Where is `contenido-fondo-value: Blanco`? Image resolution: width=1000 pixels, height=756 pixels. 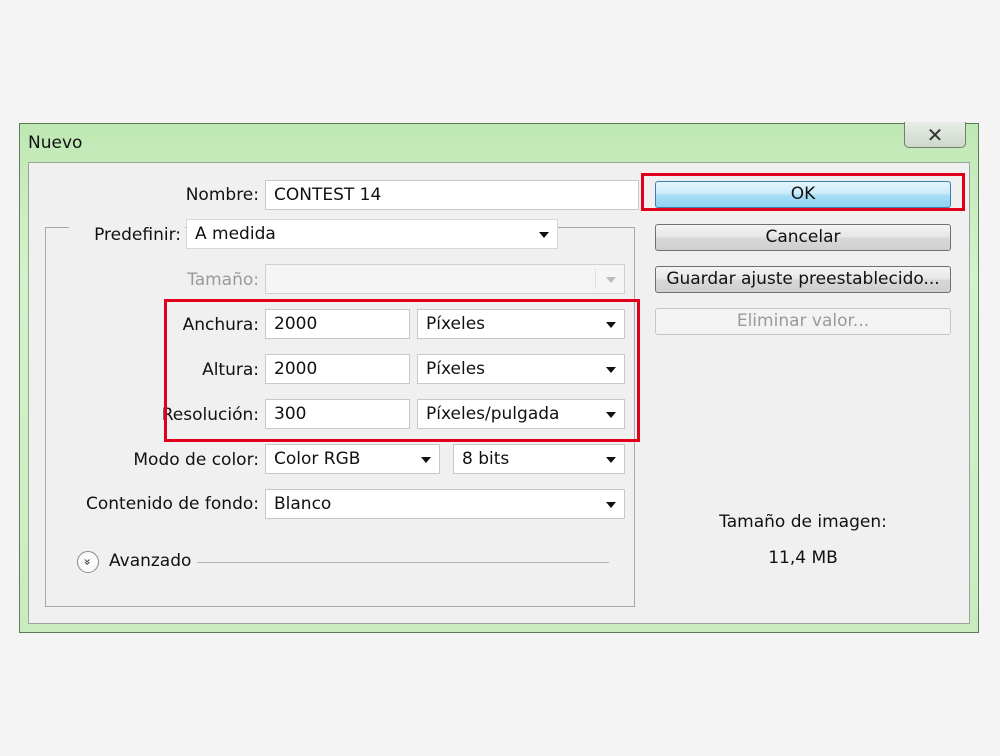
contenido-fondo-value: Blanco is located at coordinates (303, 504).